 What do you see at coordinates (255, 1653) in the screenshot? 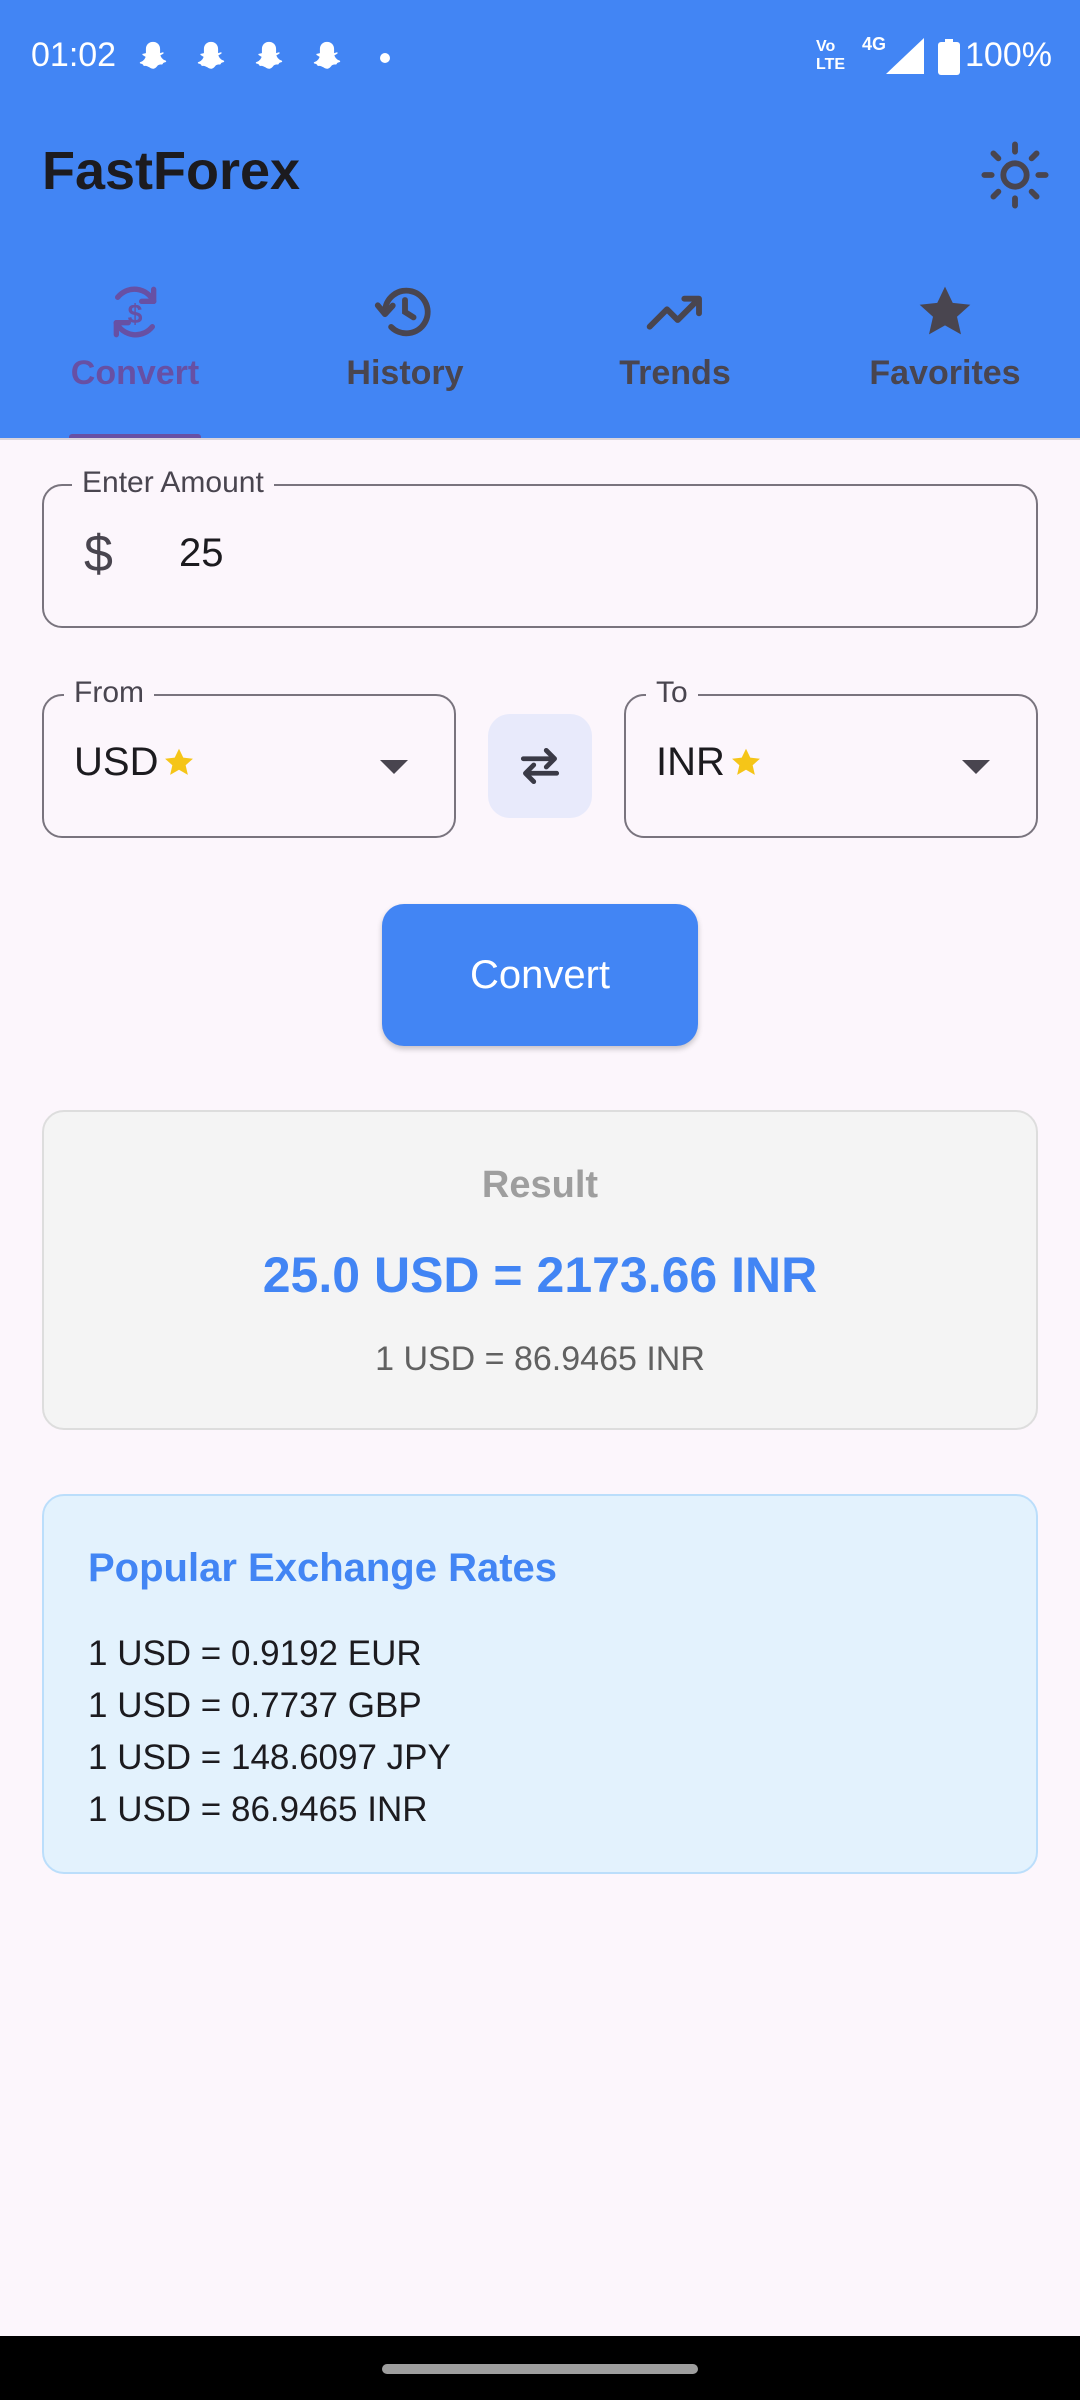
I see `list-item: 1 USD = 0.9192 EUR` at bounding box center [255, 1653].